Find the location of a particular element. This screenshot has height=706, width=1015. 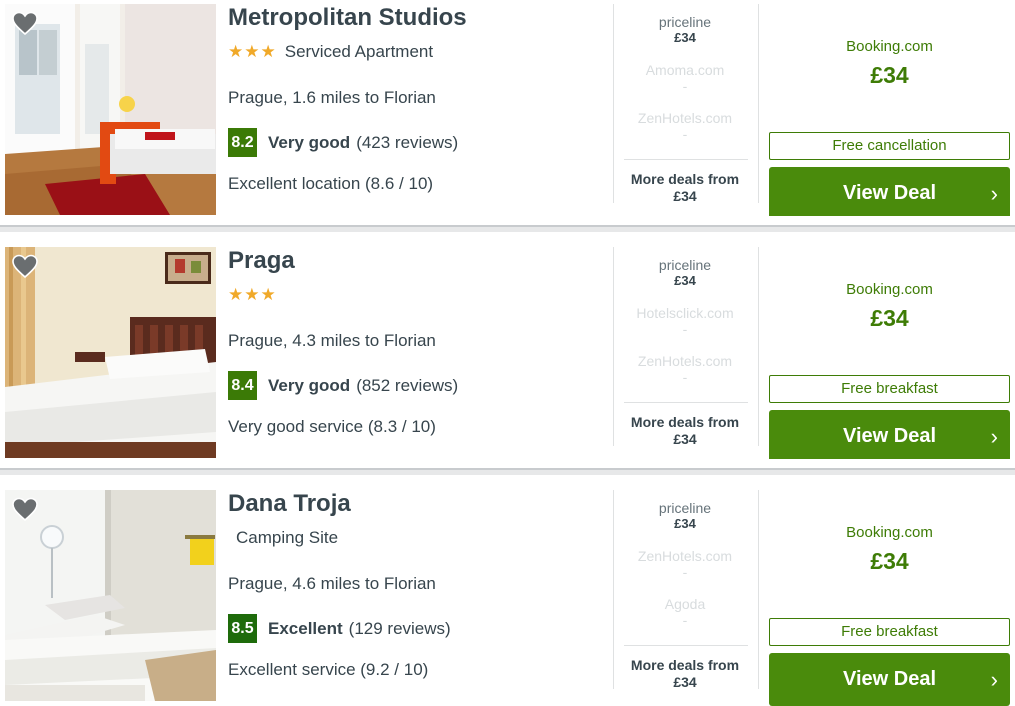

rating-score-badge: 8.2 is located at coordinates (242, 142).